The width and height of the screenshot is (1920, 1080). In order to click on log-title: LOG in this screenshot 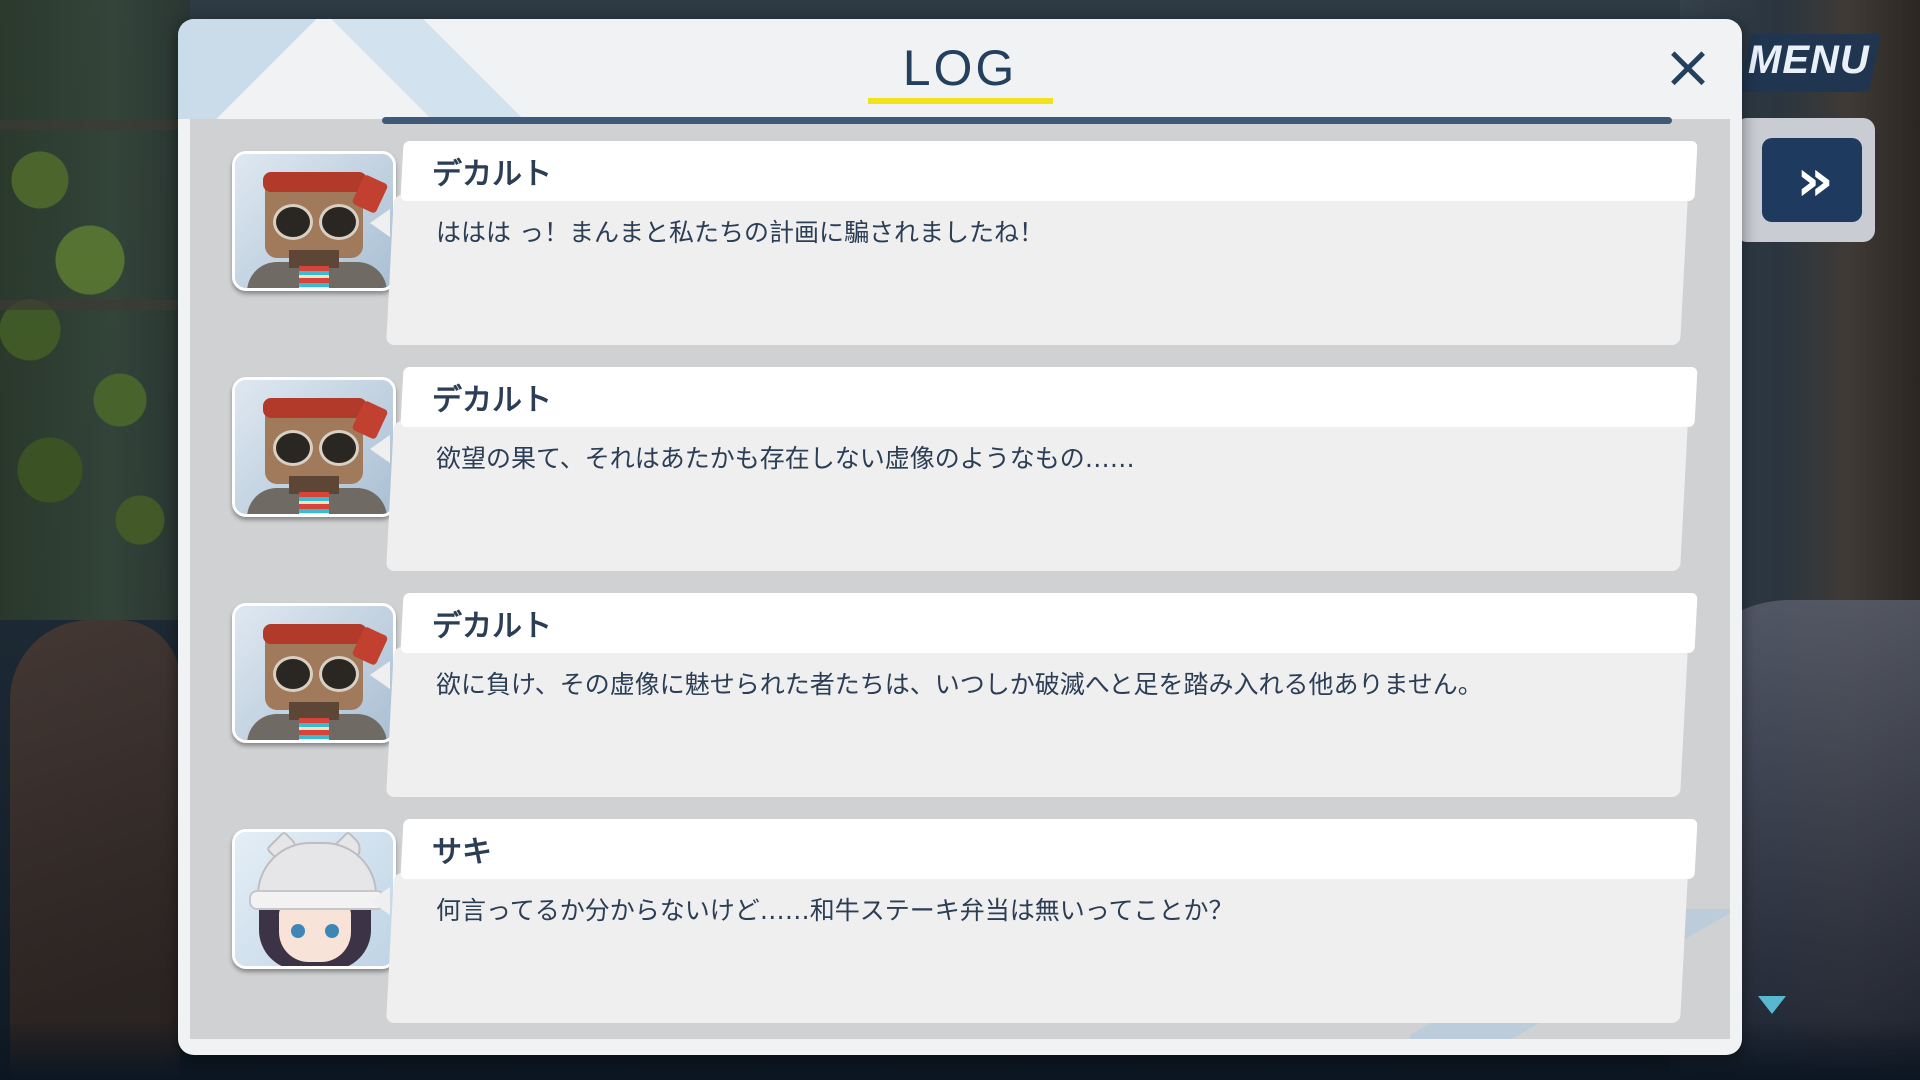, I will do `click(960, 68)`.